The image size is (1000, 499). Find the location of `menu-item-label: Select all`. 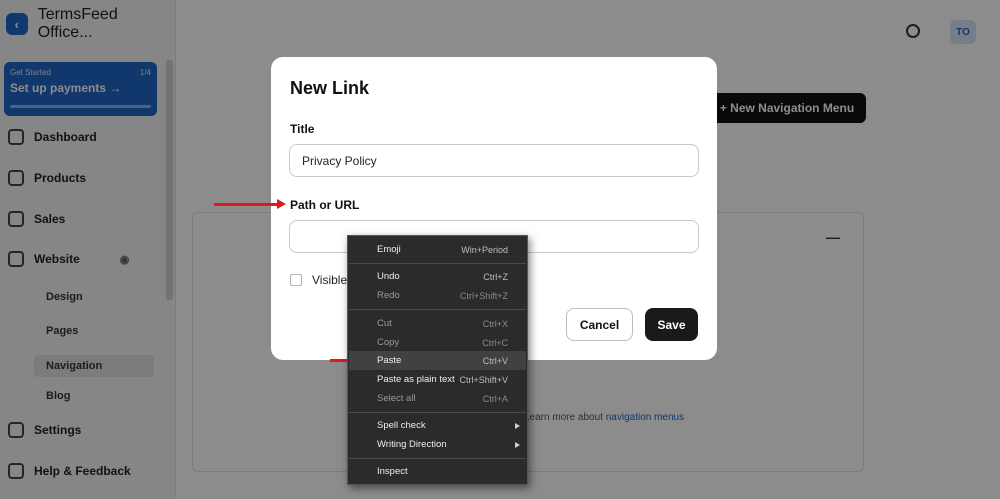

menu-item-label: Select all is located at coordinates (396, 398).